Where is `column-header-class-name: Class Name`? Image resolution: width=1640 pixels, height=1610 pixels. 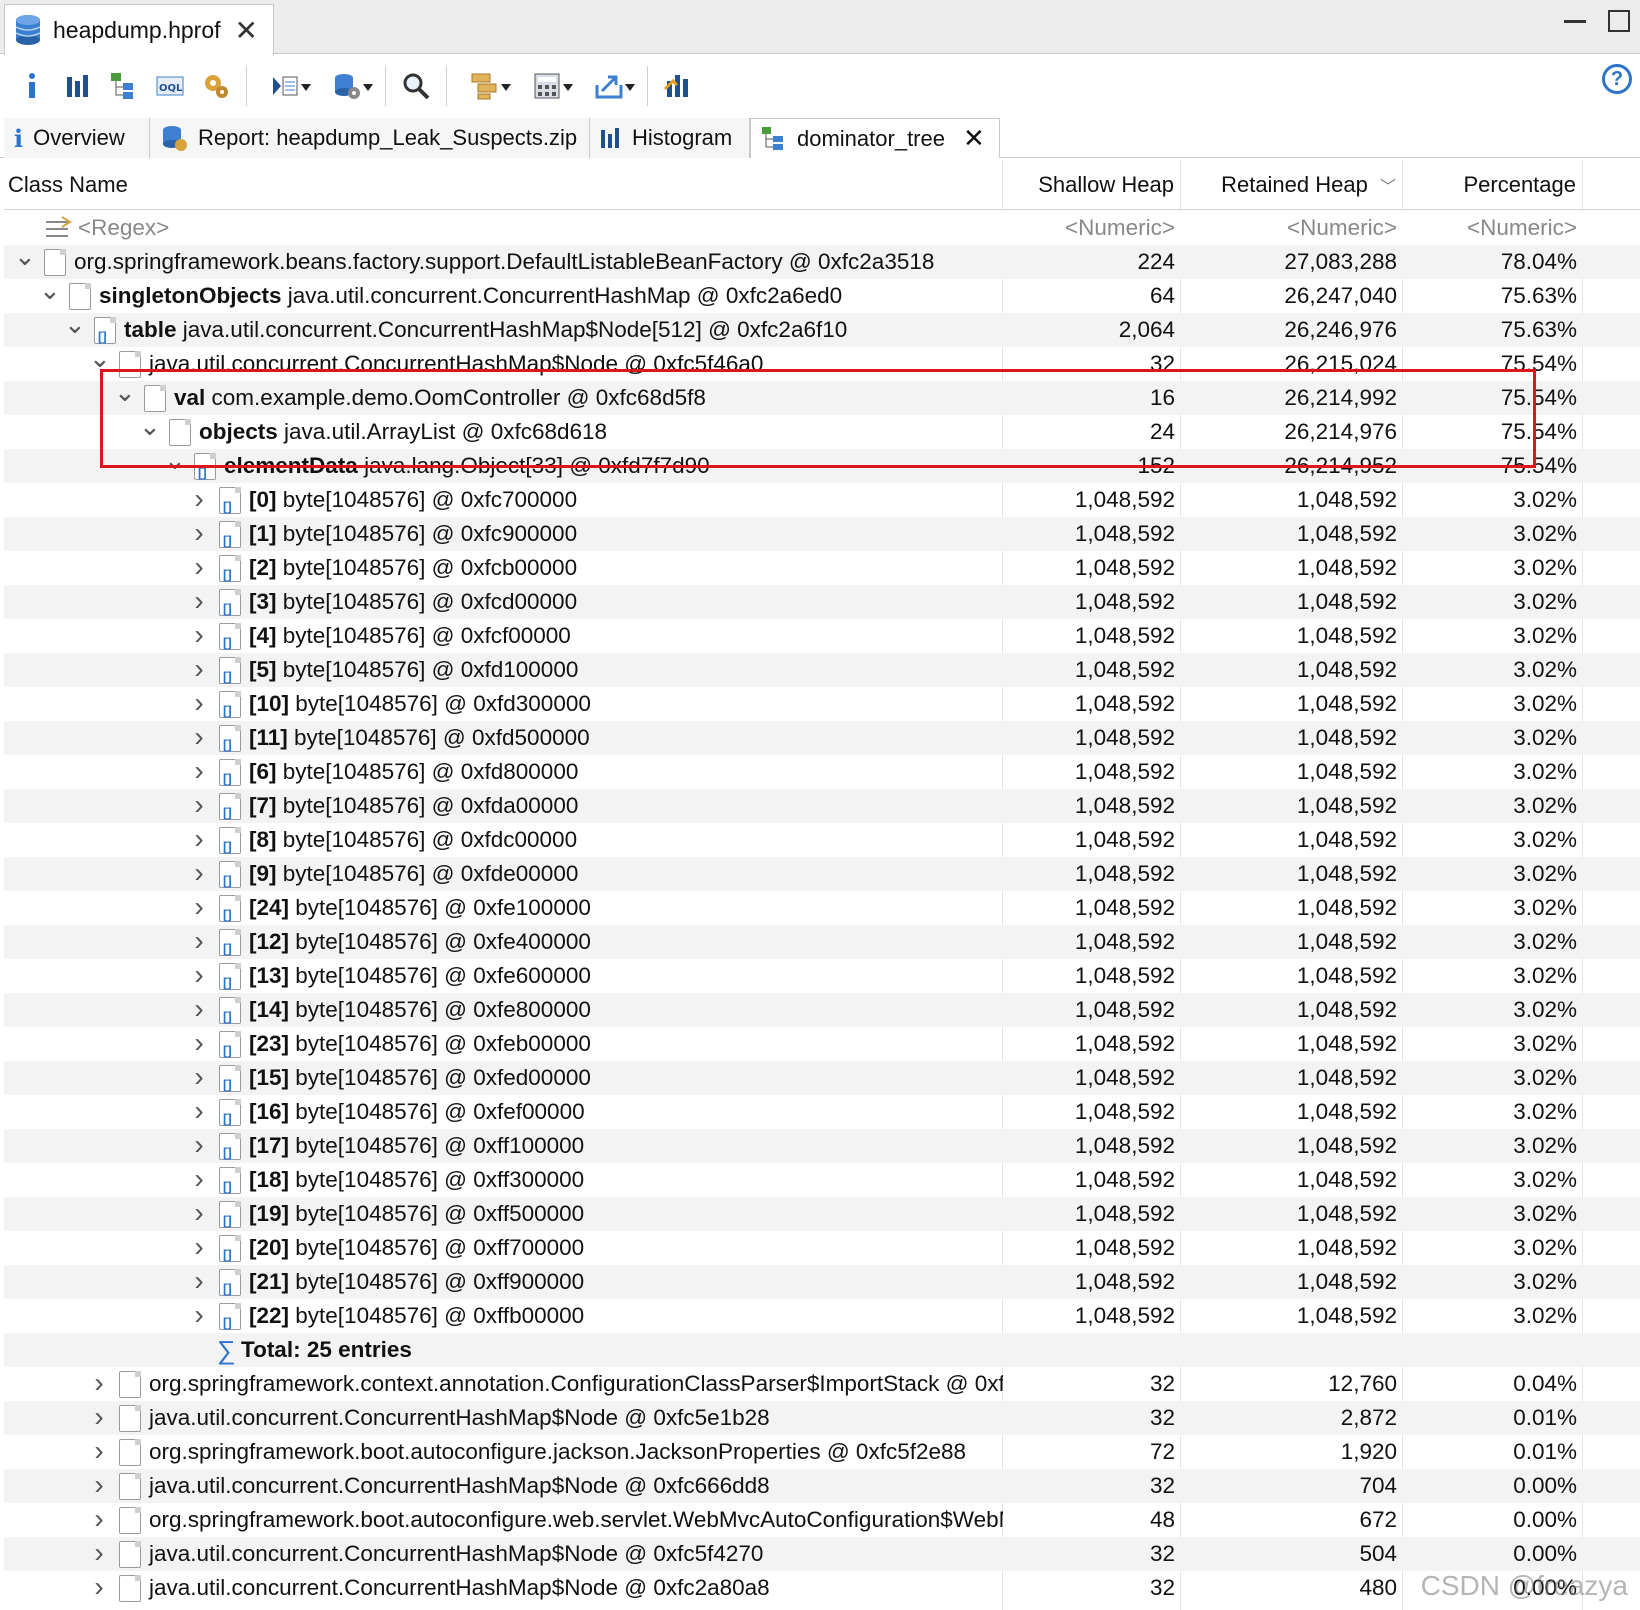 column-header-class-name: Class Name is located at coordinates (505, 185).